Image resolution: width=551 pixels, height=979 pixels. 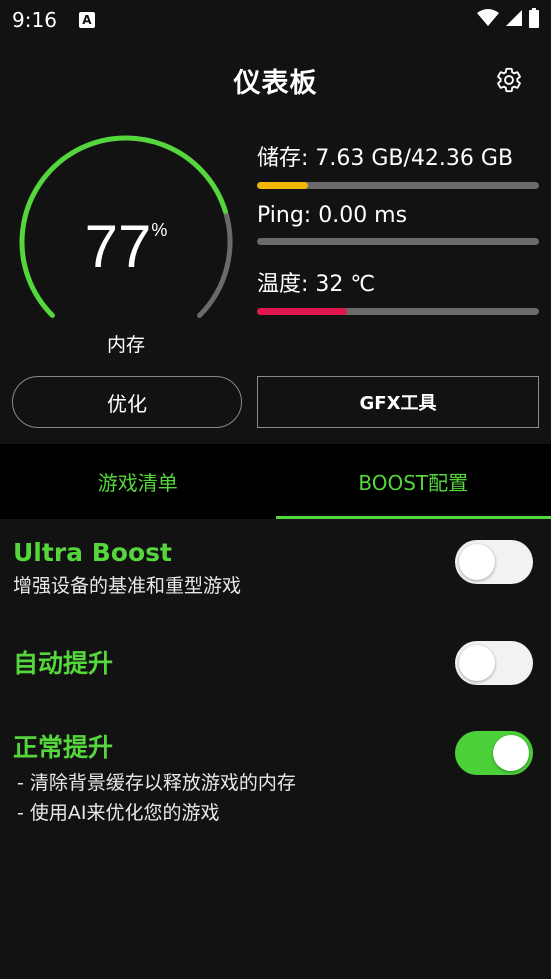 I want to click on page-title: 仪表板, so click(x=275, y=83).